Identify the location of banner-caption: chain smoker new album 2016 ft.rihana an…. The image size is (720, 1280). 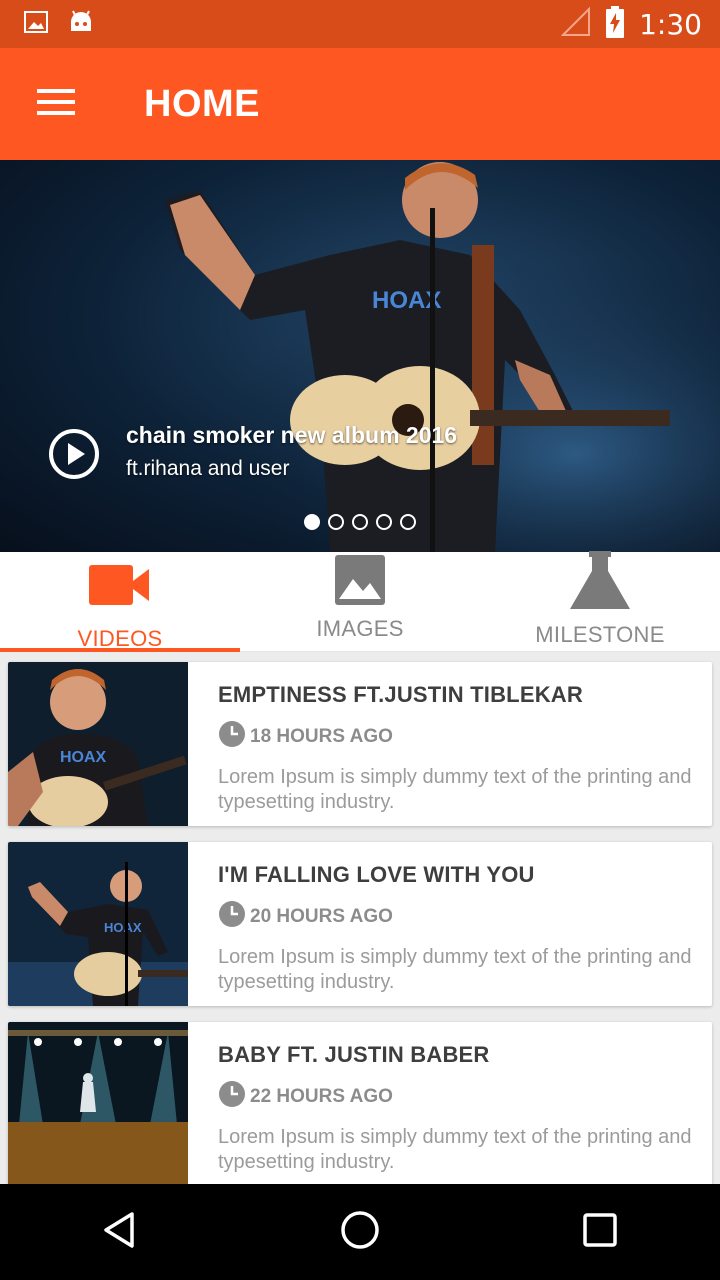
(291, 451).